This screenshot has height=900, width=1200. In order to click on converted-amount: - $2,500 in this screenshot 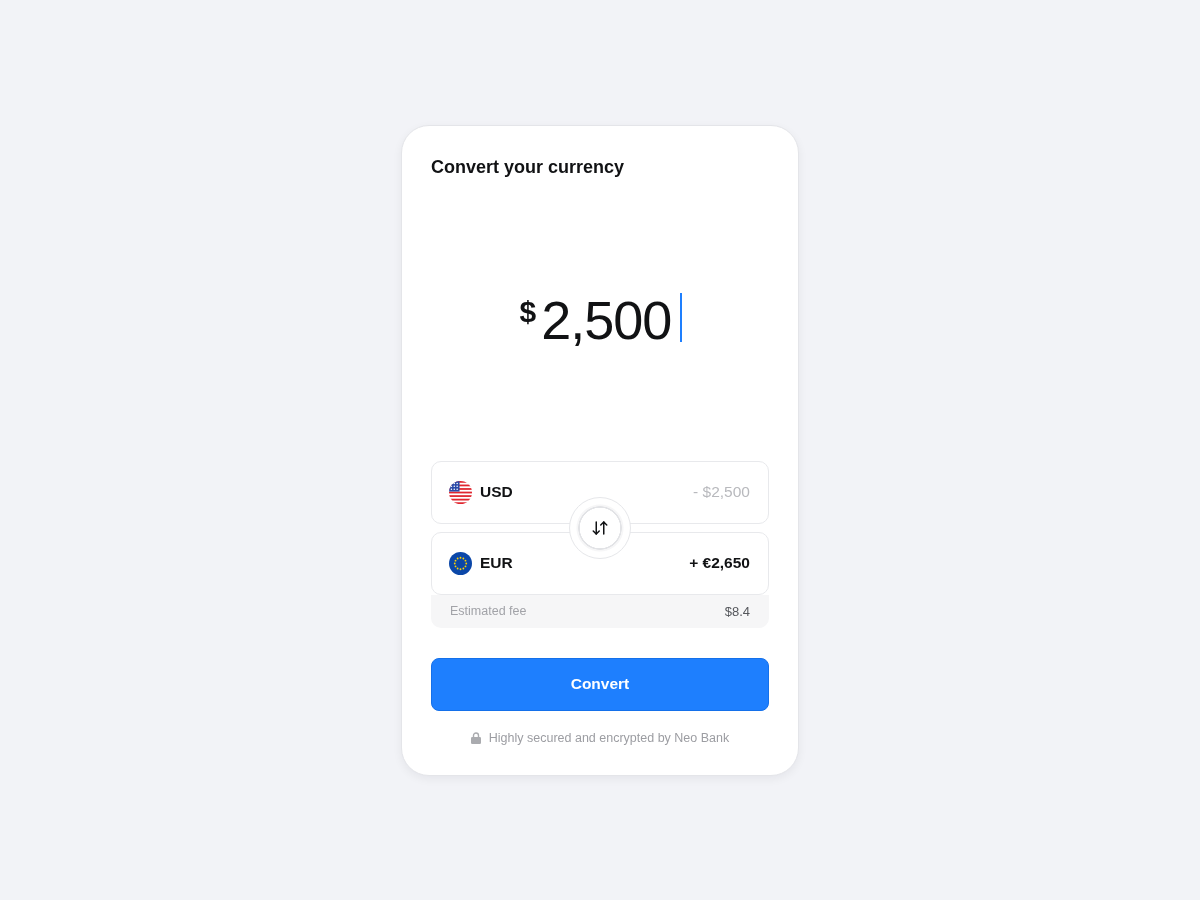, I will do `click(721, 492)`.